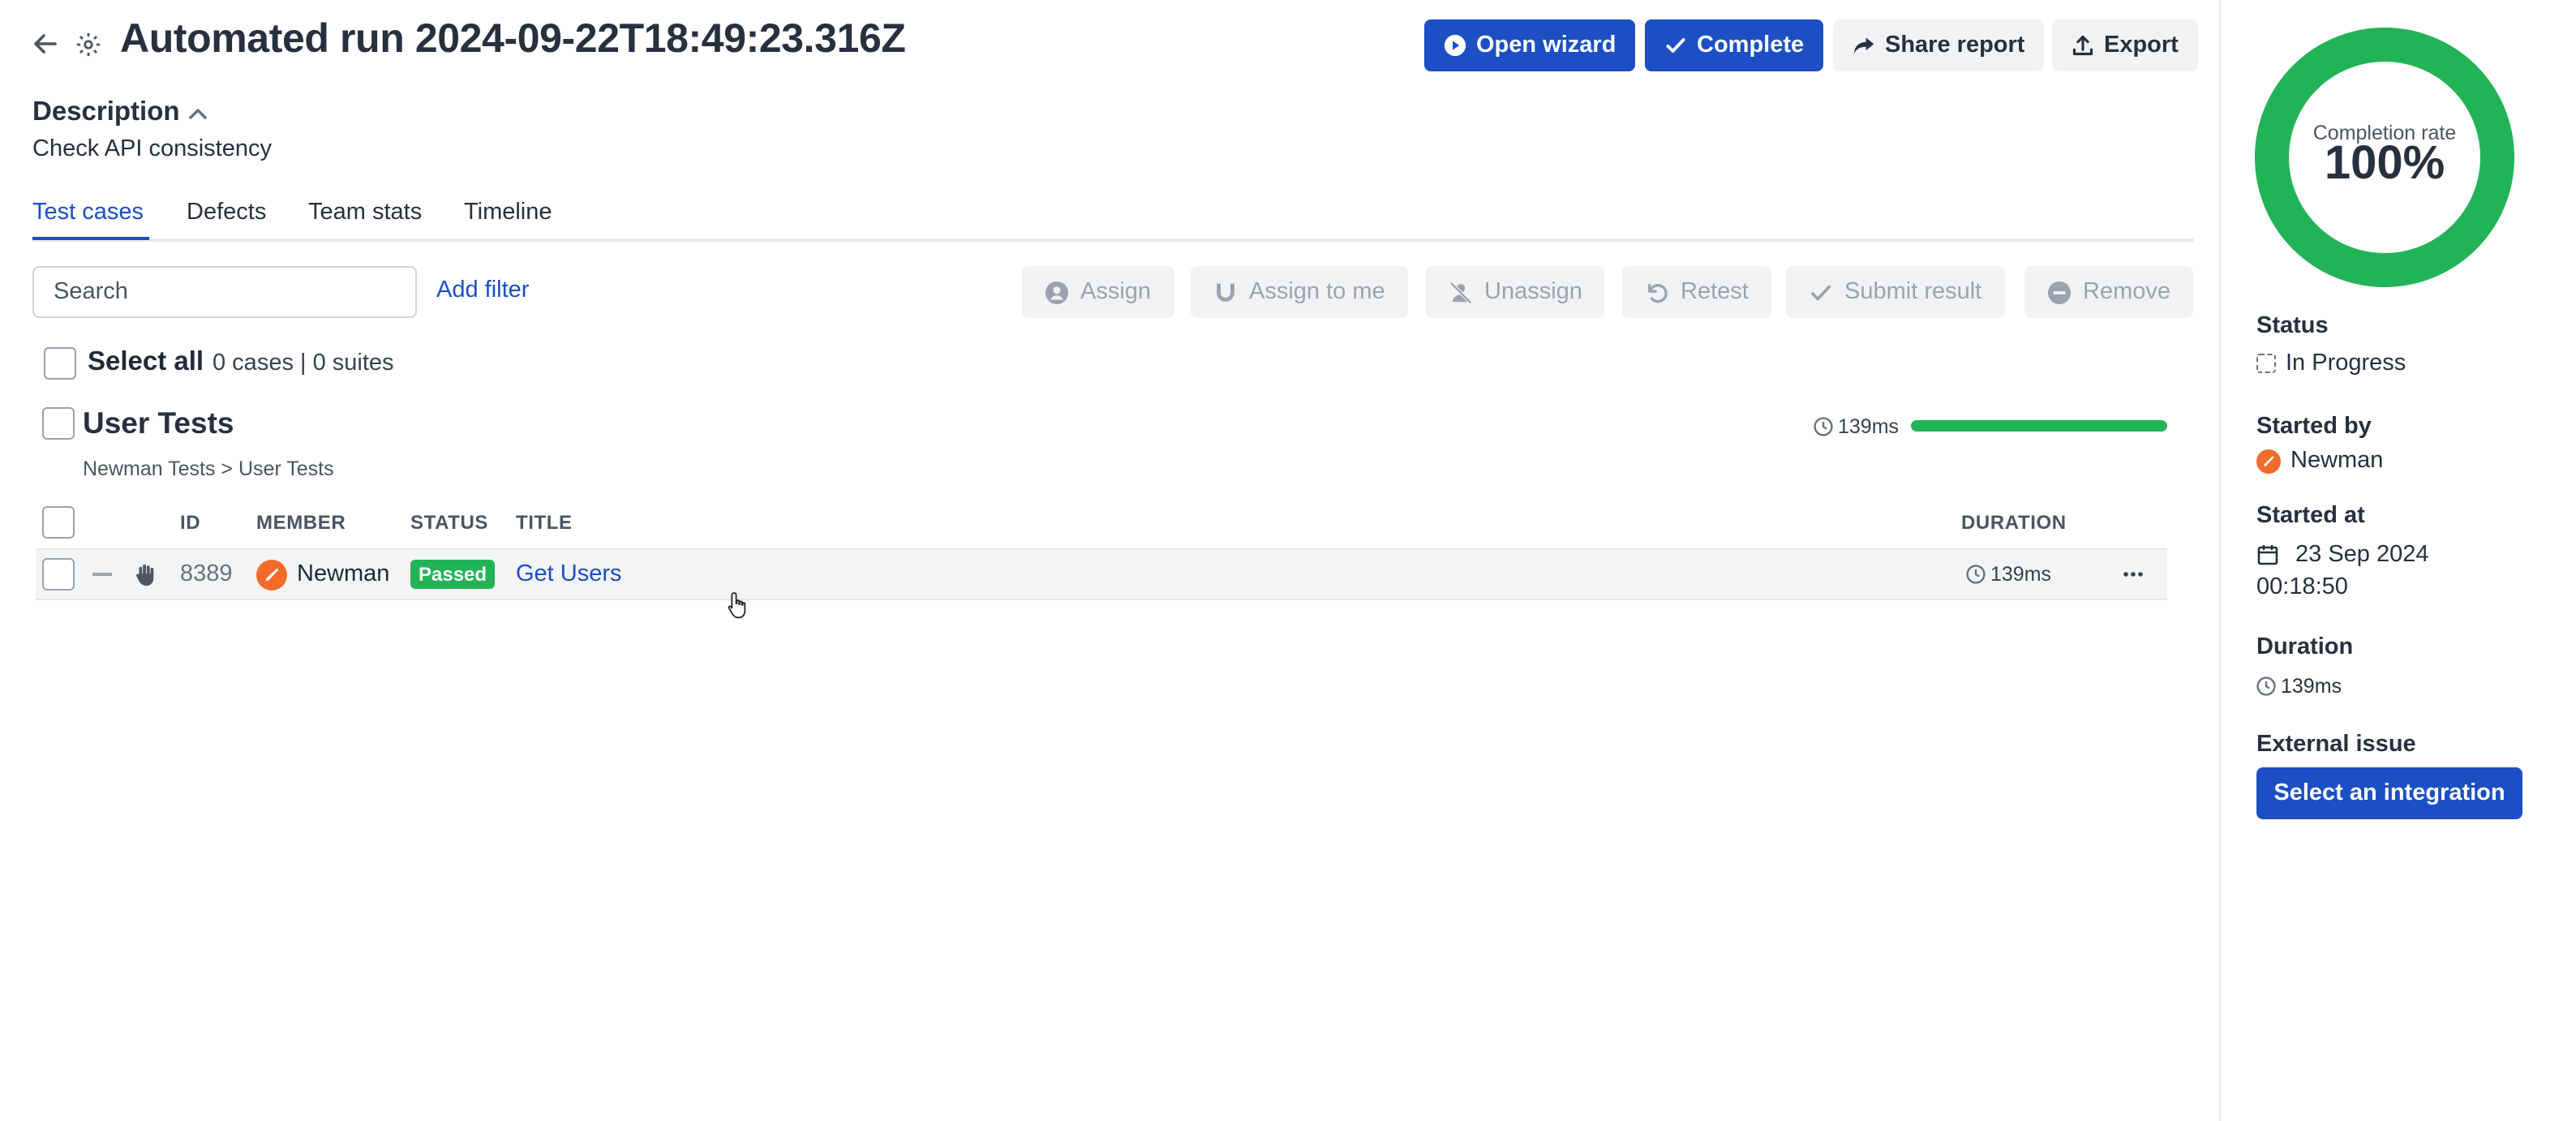  I want to click on assign-to-me-button: Assign to me, so click(1299, 292).